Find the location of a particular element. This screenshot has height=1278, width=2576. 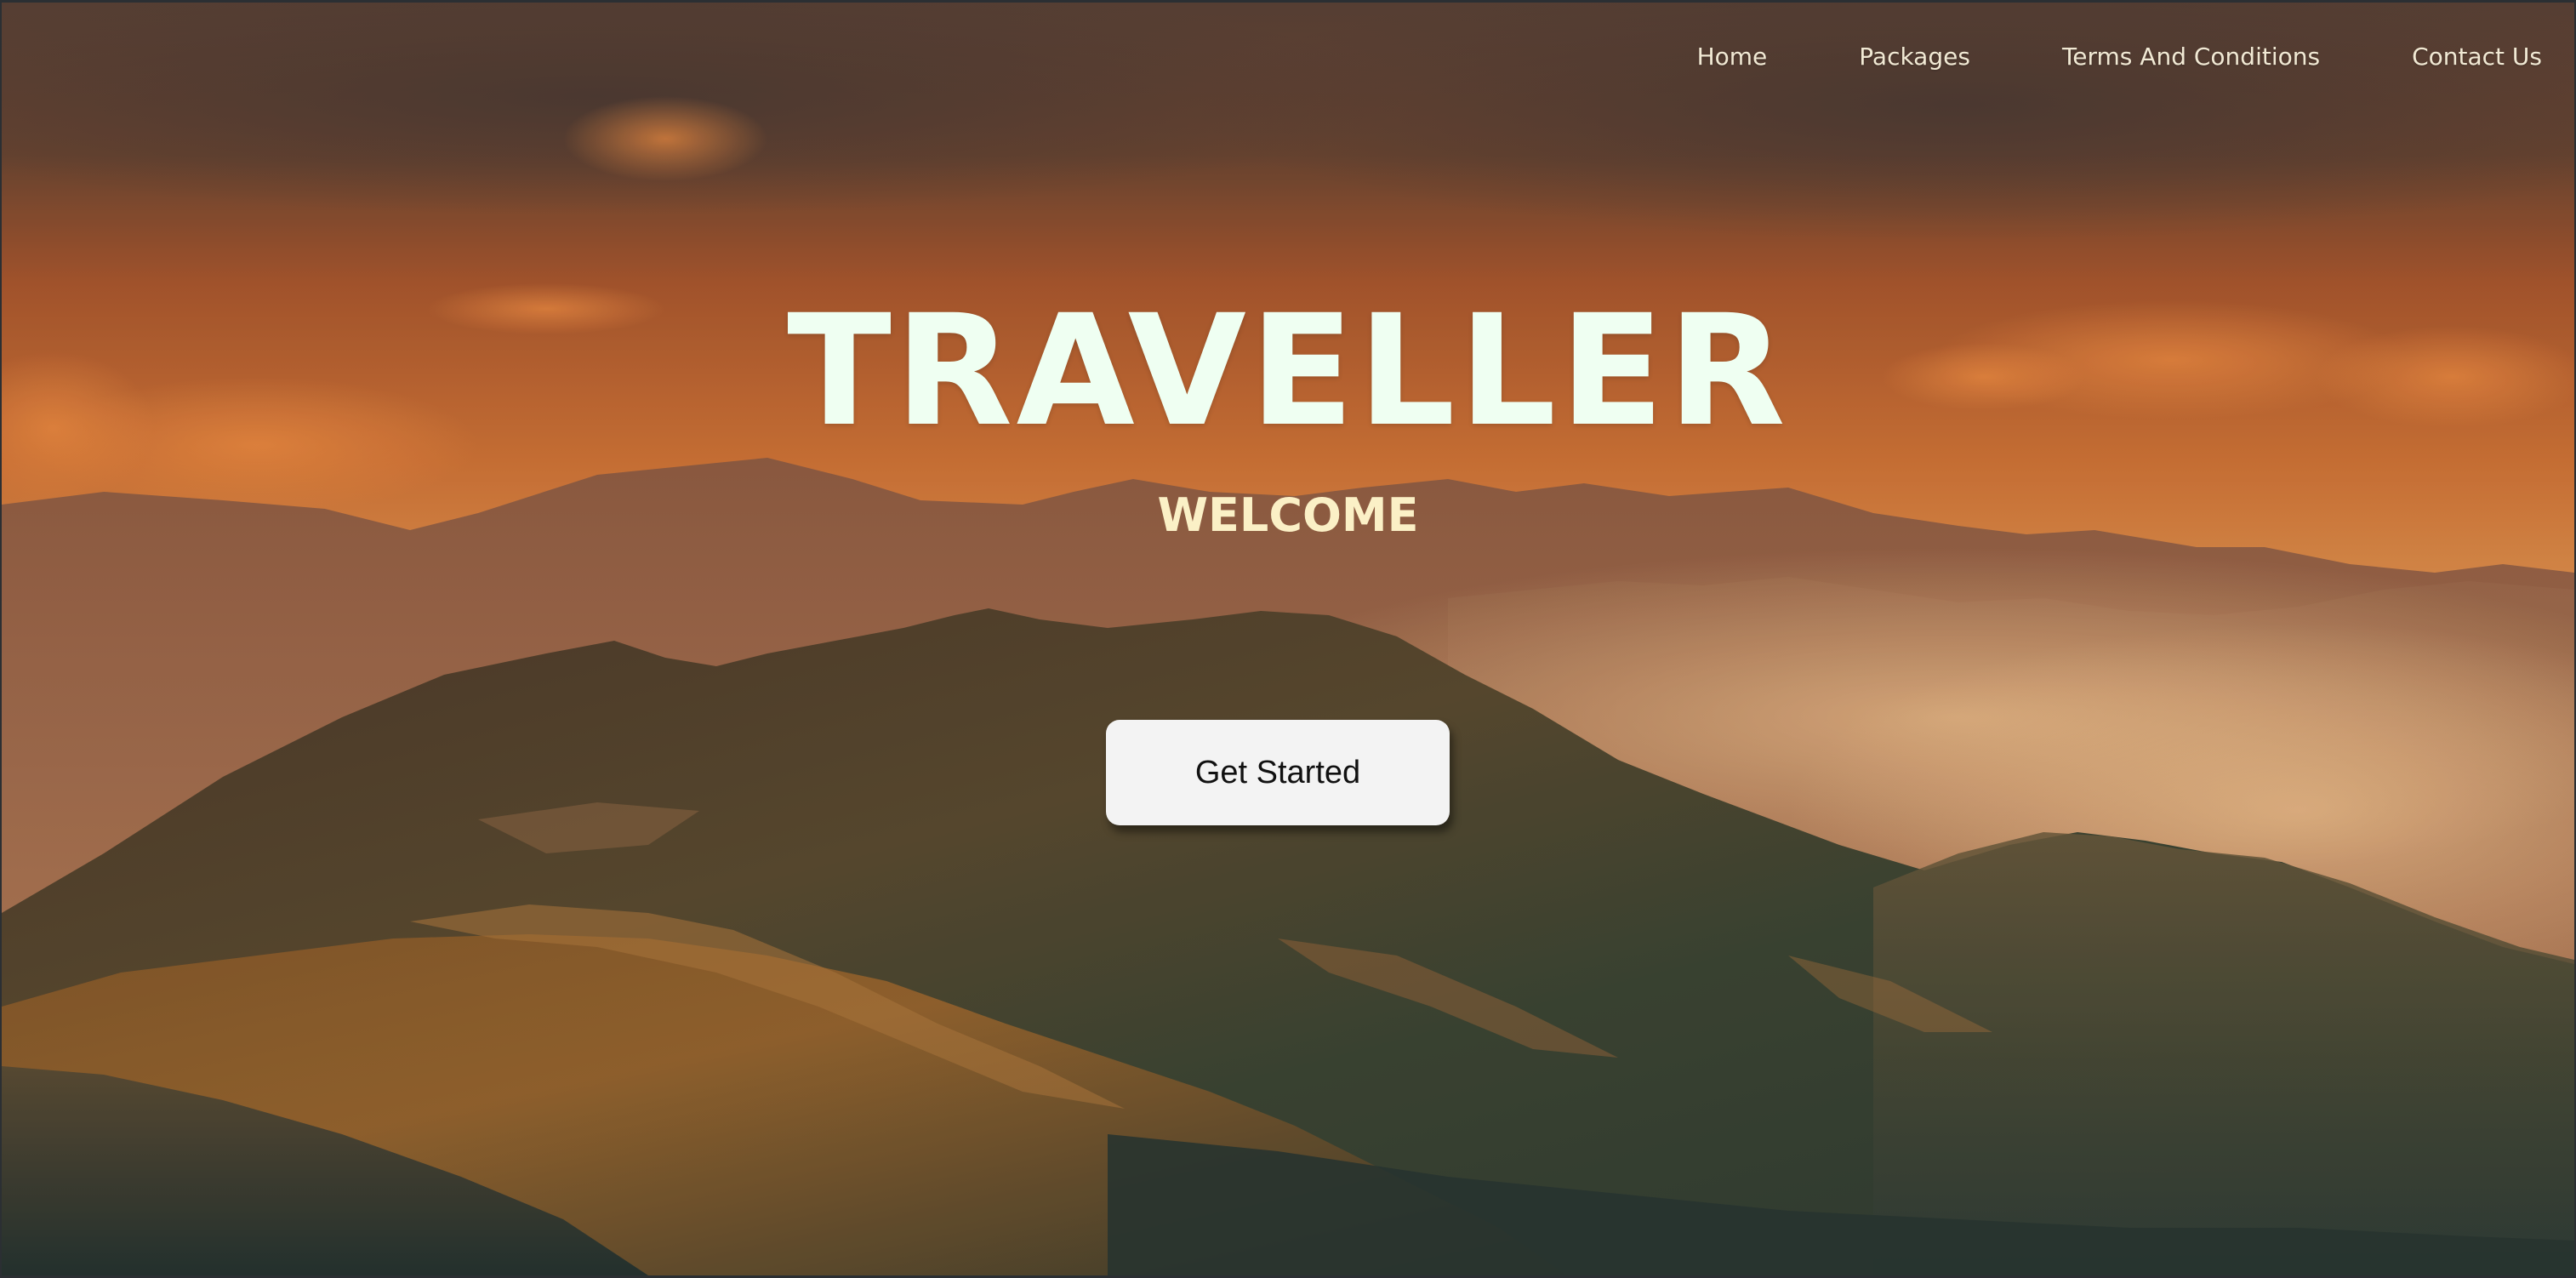

nav-home-link: Home is located at coordinates (1733, 57).